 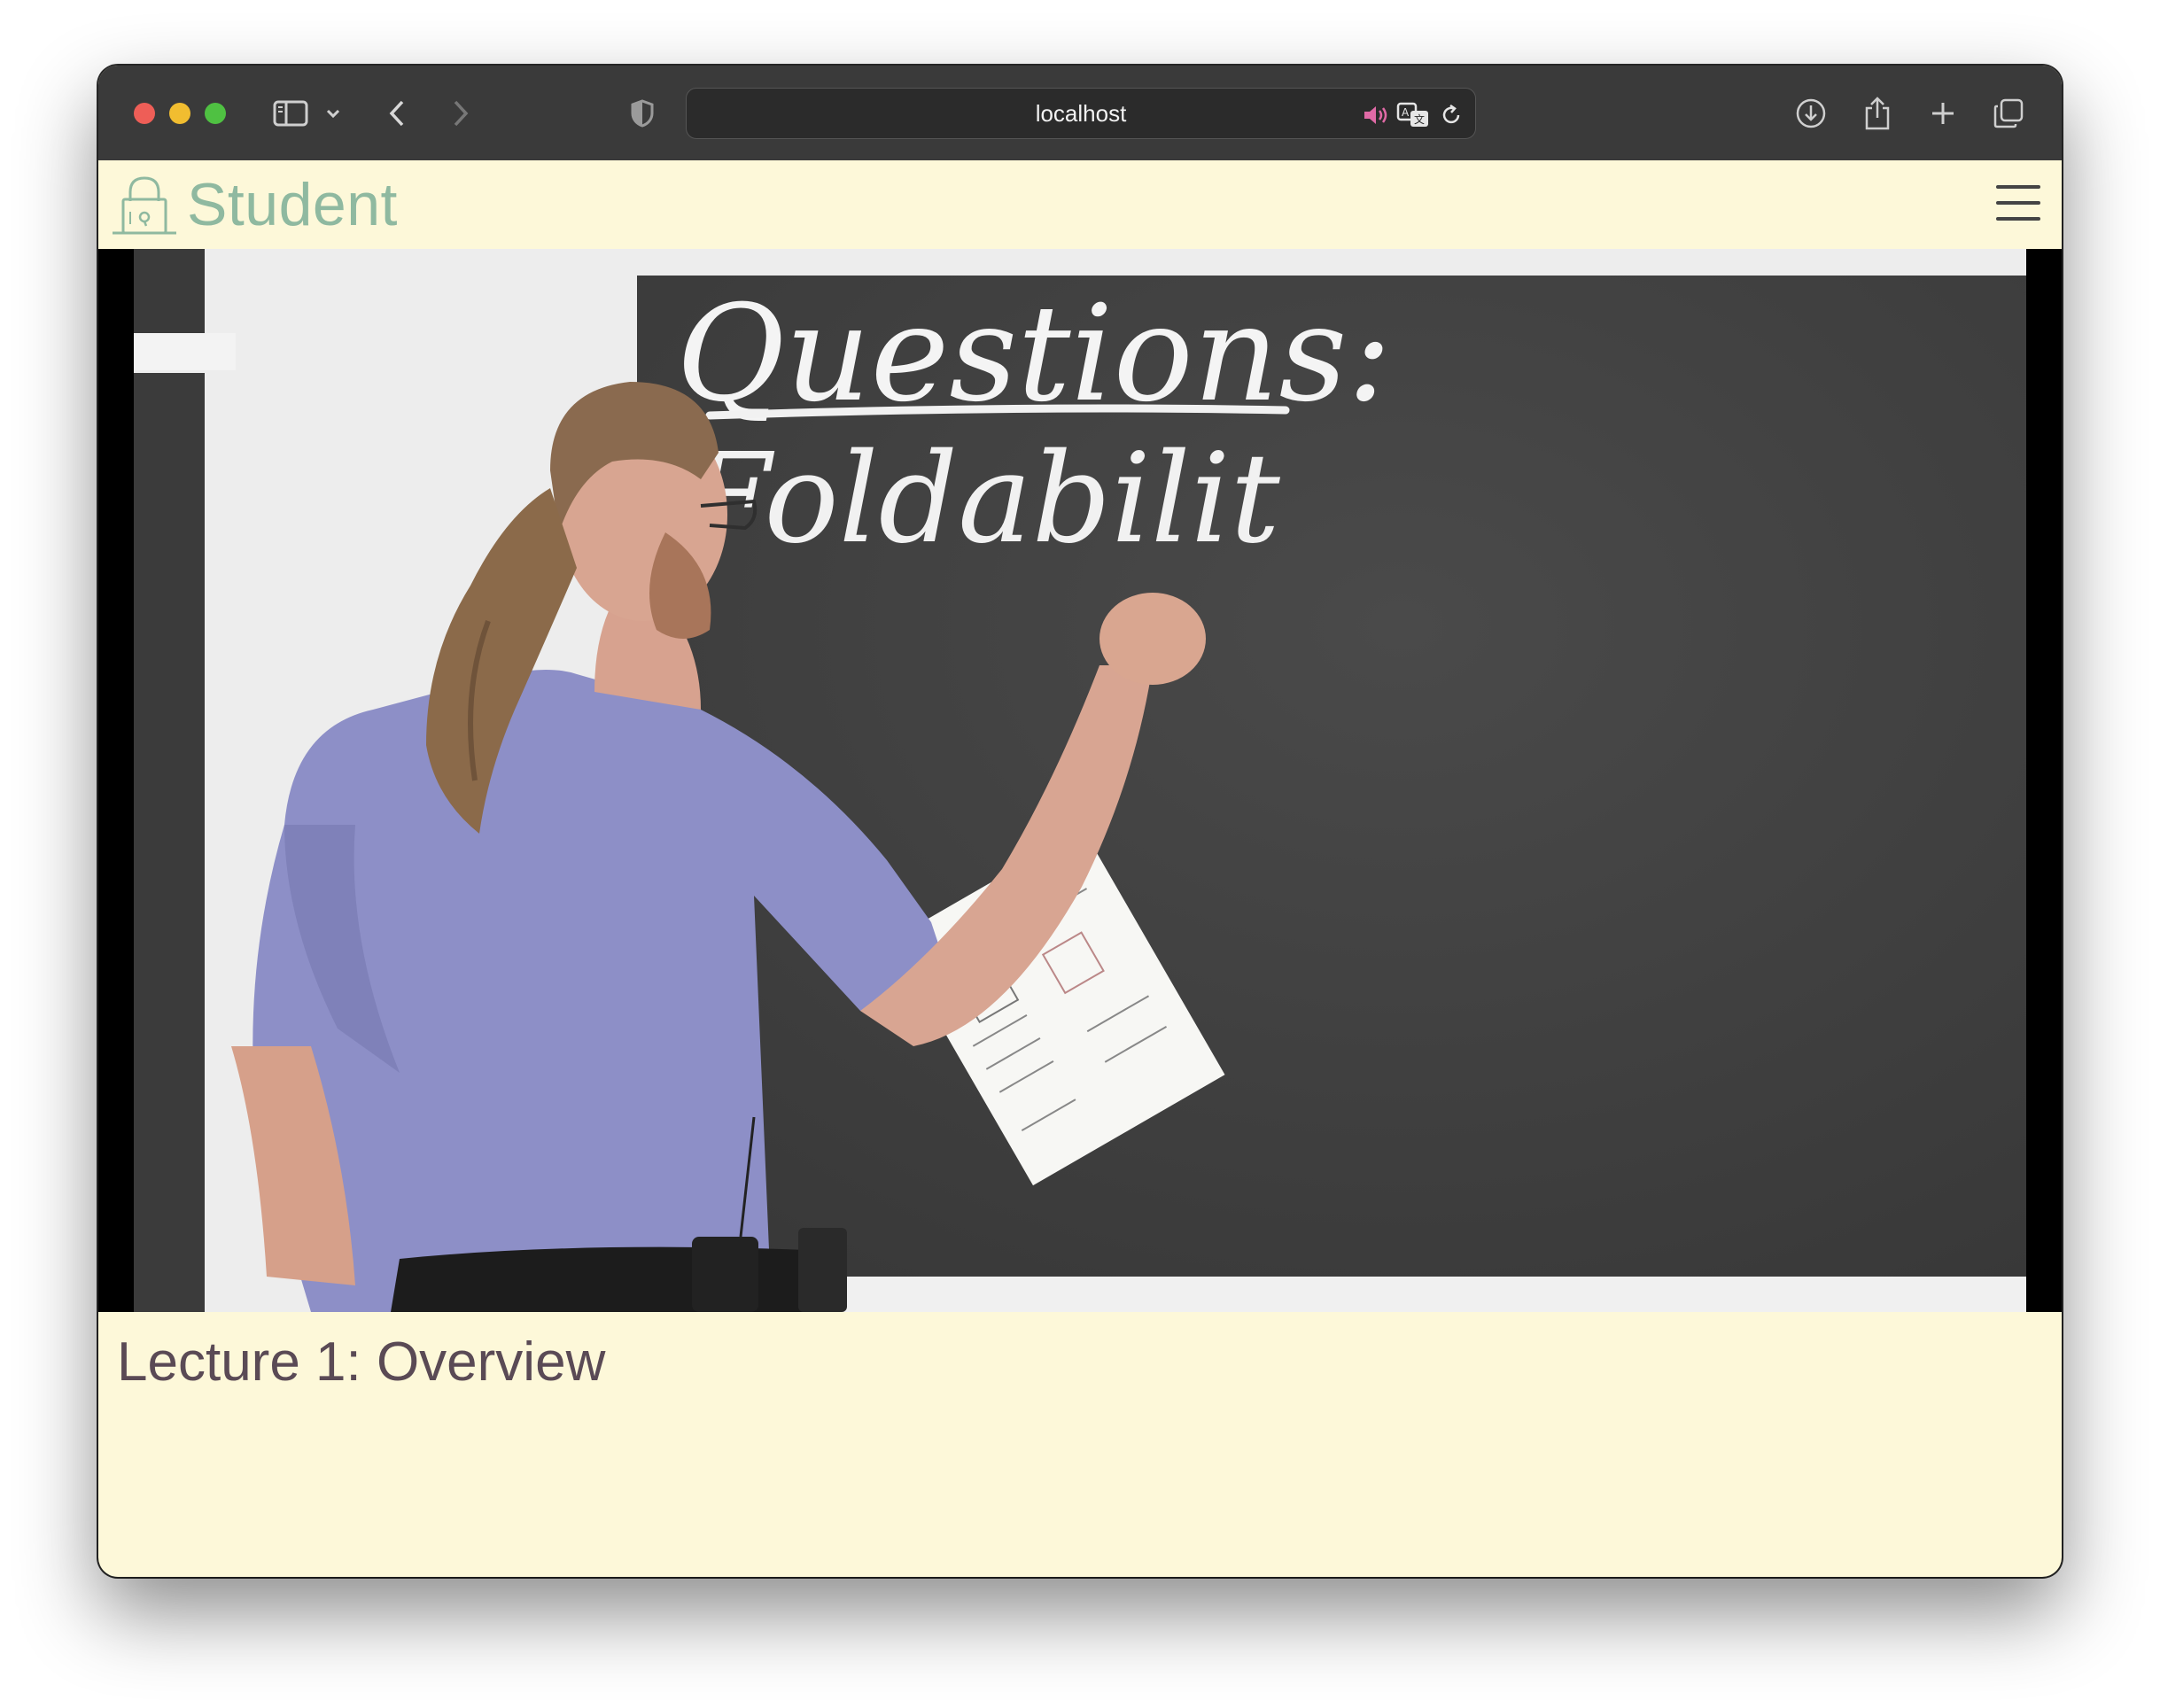 I want to click on close-window-button, so click(x=144, y=113).